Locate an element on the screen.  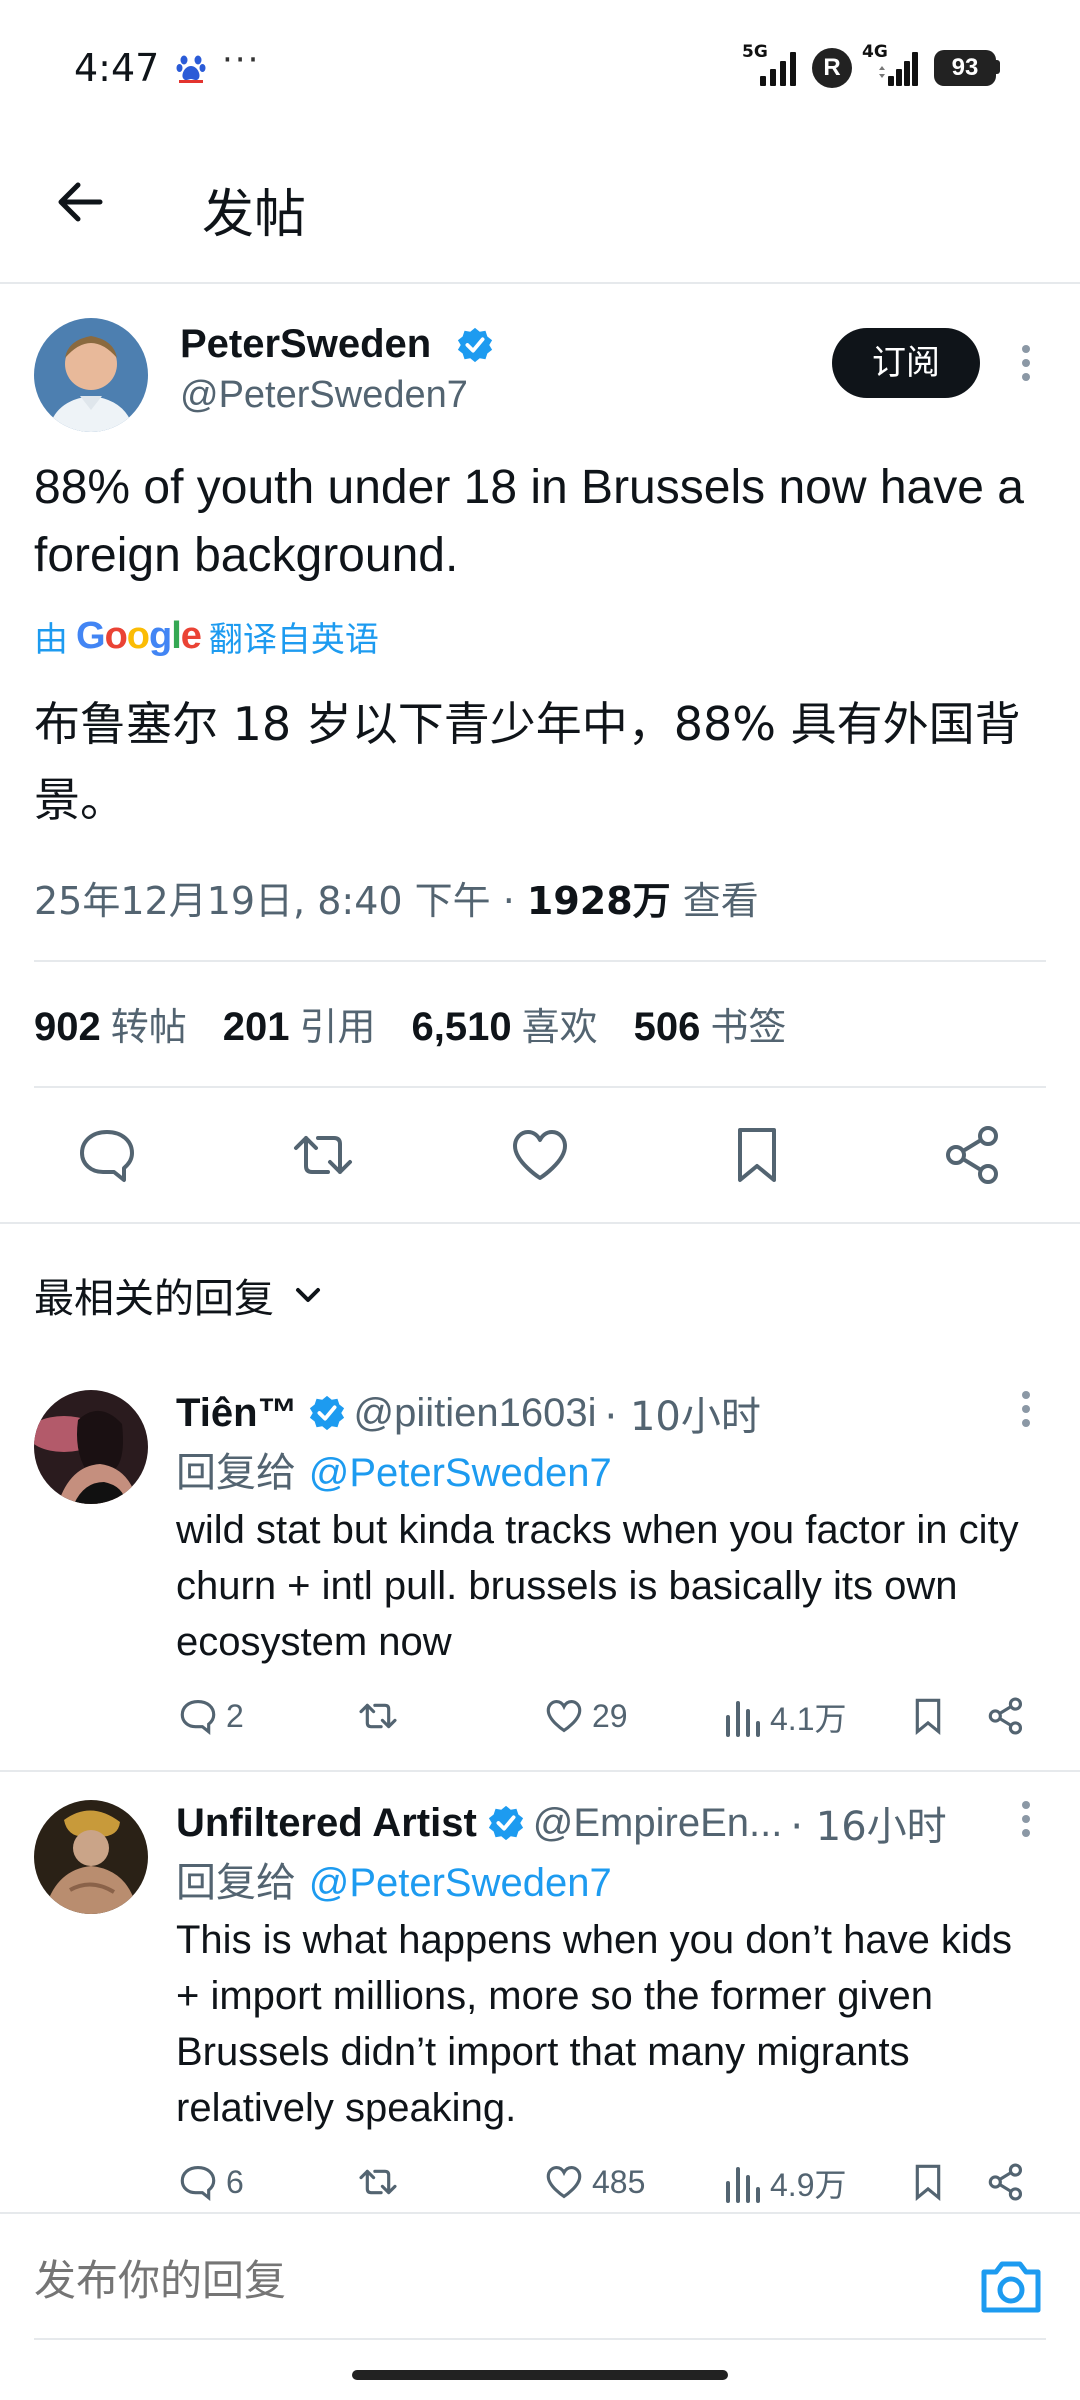
views-label: 查看 is located at coordinates (714, 901).